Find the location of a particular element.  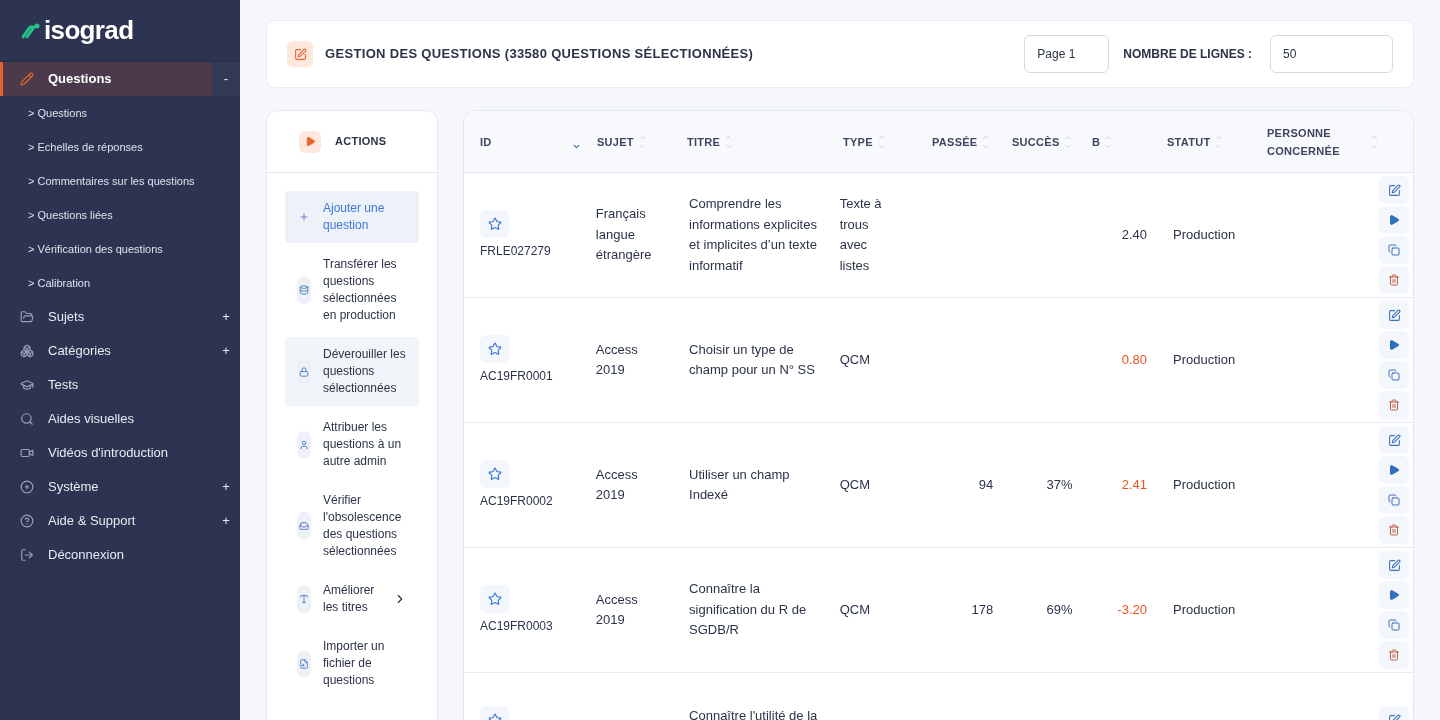

action-label: Améliorer les titres is located at coordinates (349, 599).